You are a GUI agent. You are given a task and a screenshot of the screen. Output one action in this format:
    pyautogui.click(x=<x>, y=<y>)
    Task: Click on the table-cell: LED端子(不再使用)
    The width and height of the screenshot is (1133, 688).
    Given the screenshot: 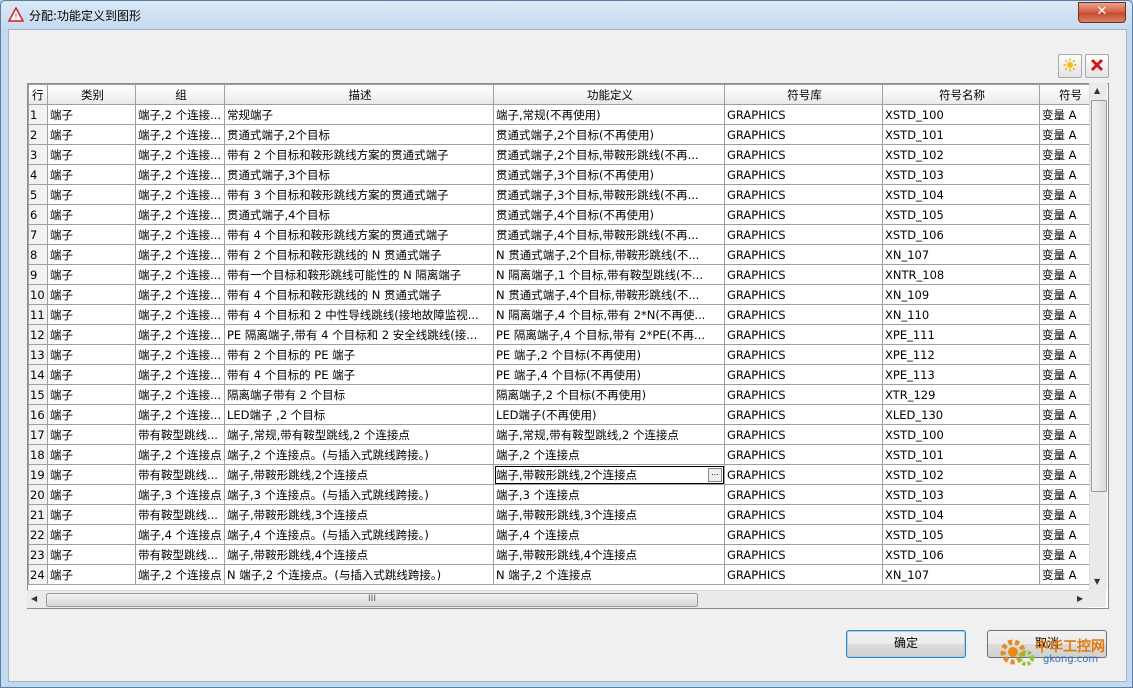 What is the action you would take?
    pyautogui.click(x=609, y=414)
    